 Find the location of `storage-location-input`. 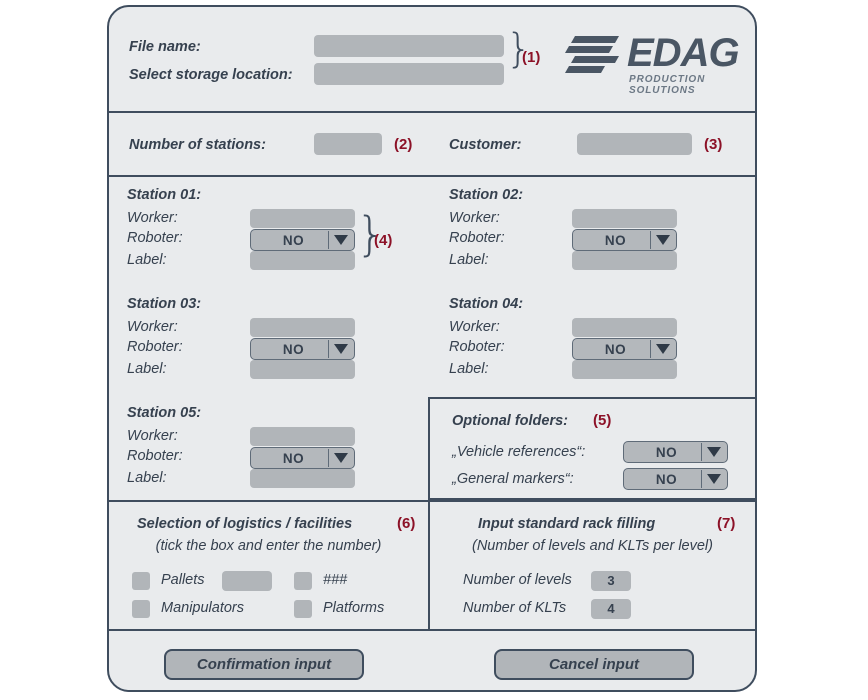

storage-location-input is located at coordinates (409, 74).